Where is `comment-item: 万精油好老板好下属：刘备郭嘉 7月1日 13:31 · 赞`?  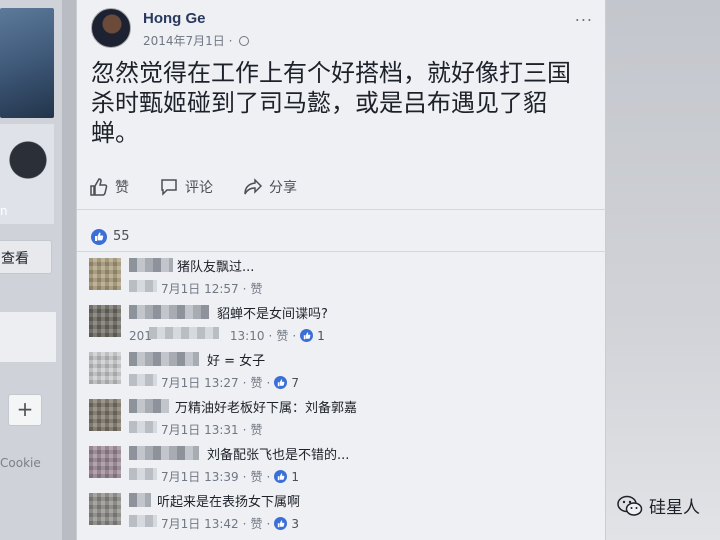 comment-item: 万精油好老板好下属：刘备郭嘉 7月1日 13:31 · 赞 is located at coordinates (344, 420).